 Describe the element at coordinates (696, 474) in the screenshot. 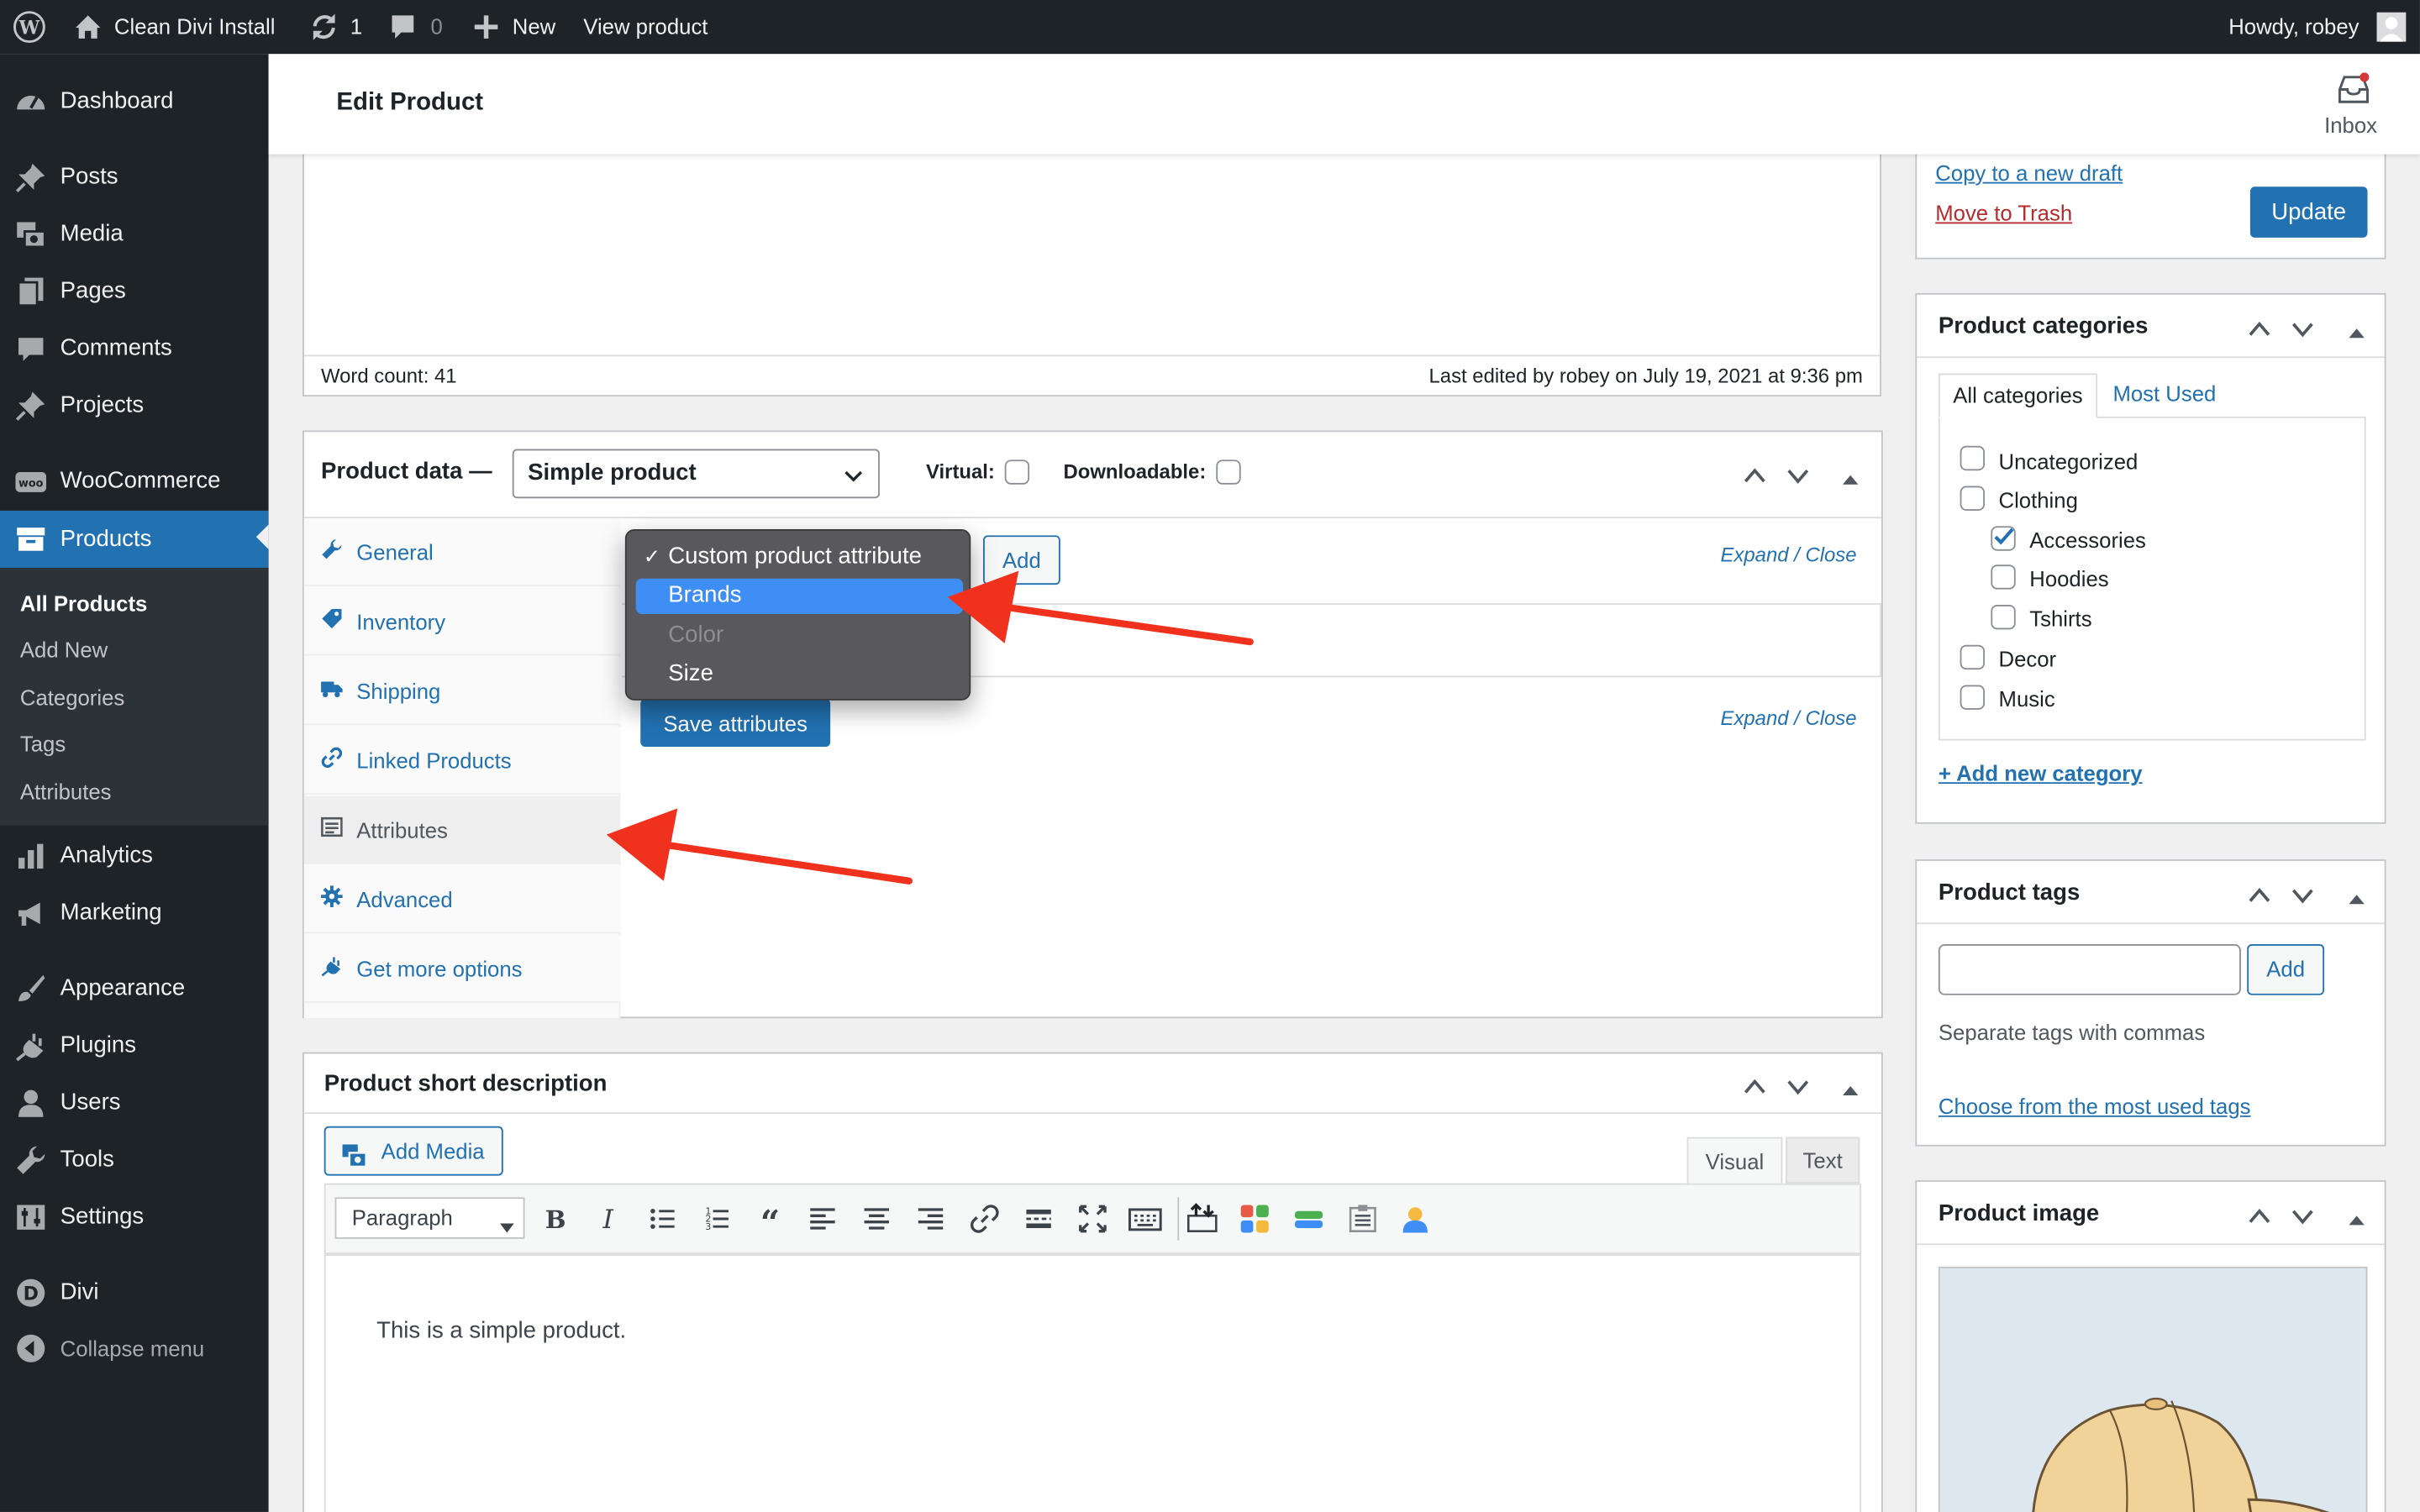

I see `product-type-select: Simple product` at that location.